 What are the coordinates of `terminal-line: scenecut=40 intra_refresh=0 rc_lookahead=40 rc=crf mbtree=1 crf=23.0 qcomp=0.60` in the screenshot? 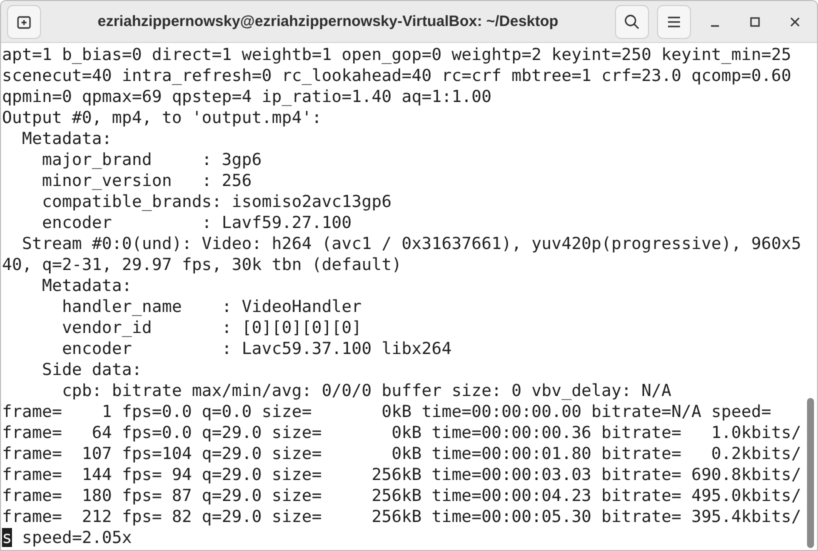 It's located at (397, 75).